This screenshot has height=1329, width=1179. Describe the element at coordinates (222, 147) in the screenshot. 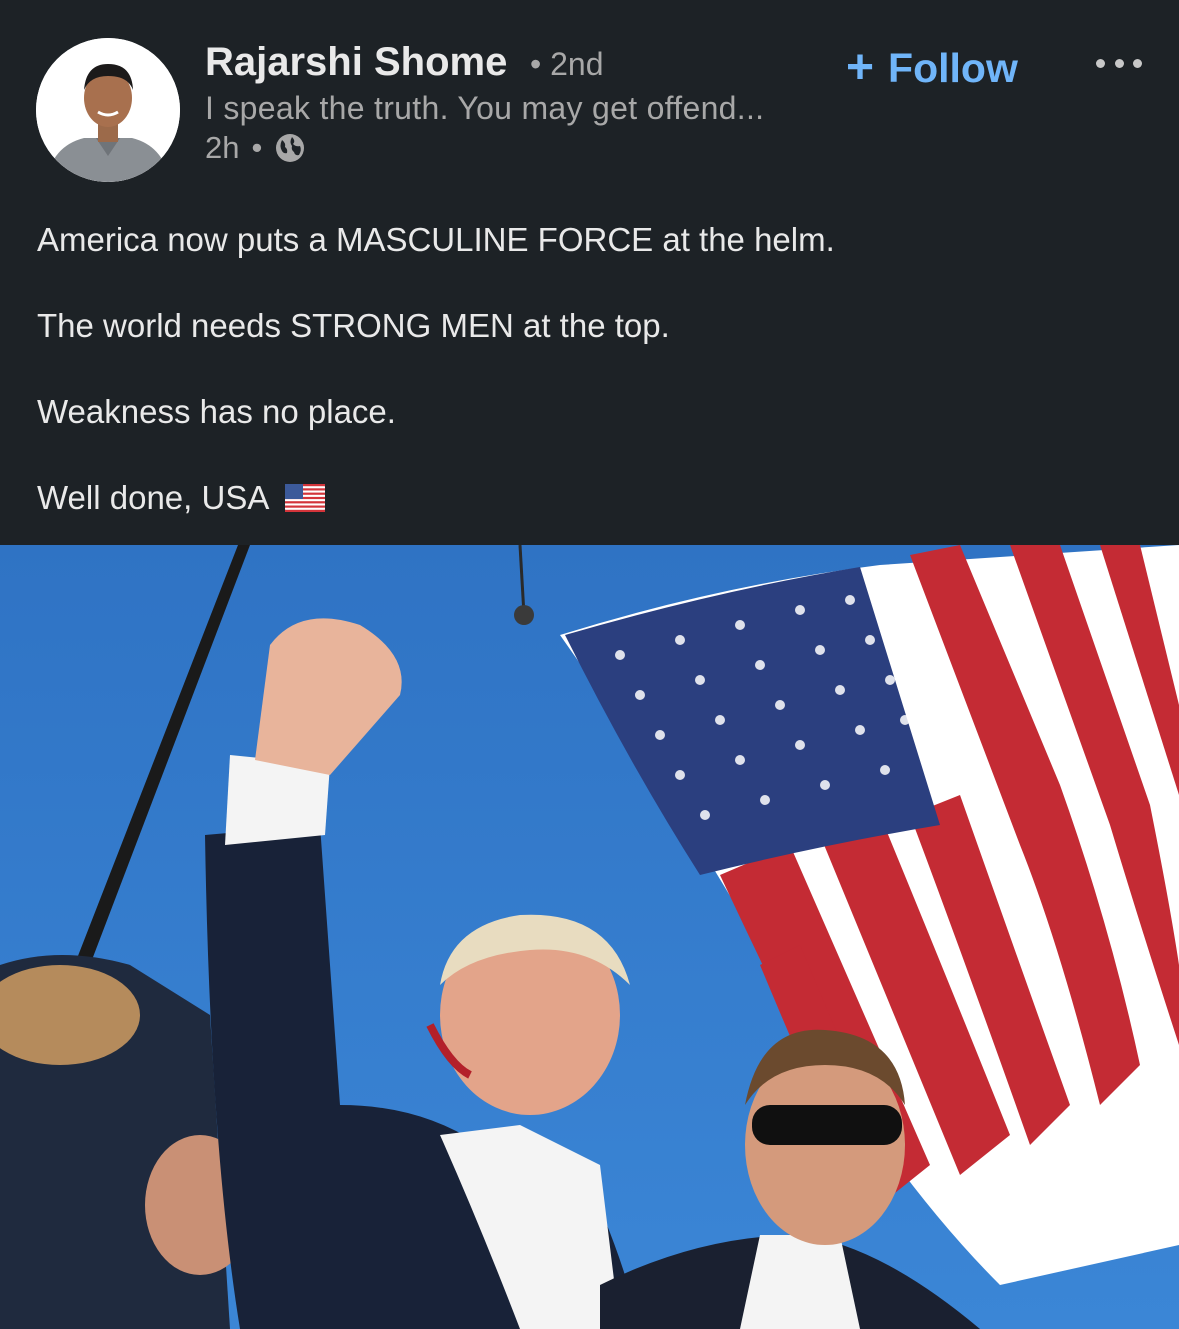

I see `post-time: 2h` at that location.